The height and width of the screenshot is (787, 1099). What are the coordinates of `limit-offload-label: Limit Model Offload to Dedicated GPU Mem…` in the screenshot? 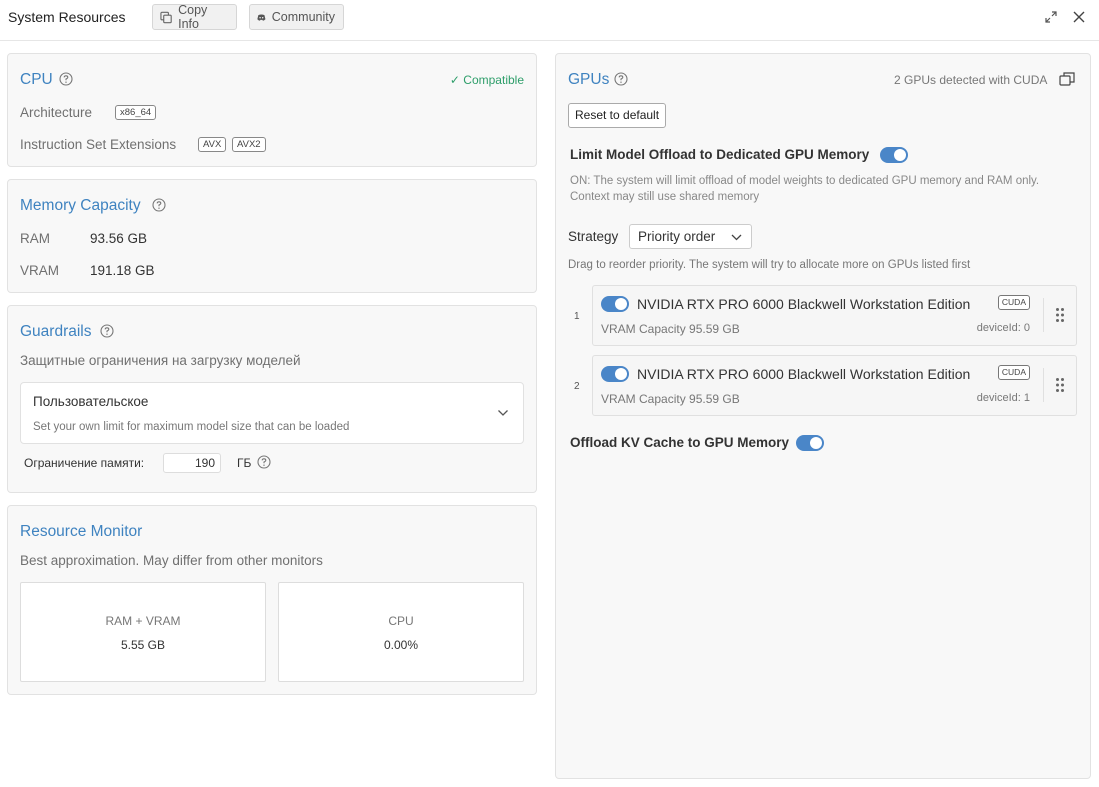 It's located at (720, 154).